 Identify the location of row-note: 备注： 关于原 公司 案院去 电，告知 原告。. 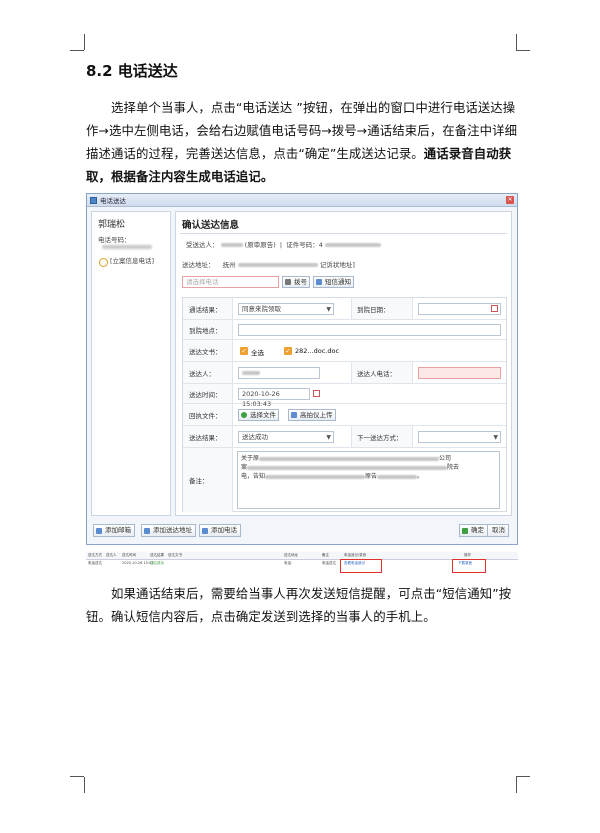
(344, 480).